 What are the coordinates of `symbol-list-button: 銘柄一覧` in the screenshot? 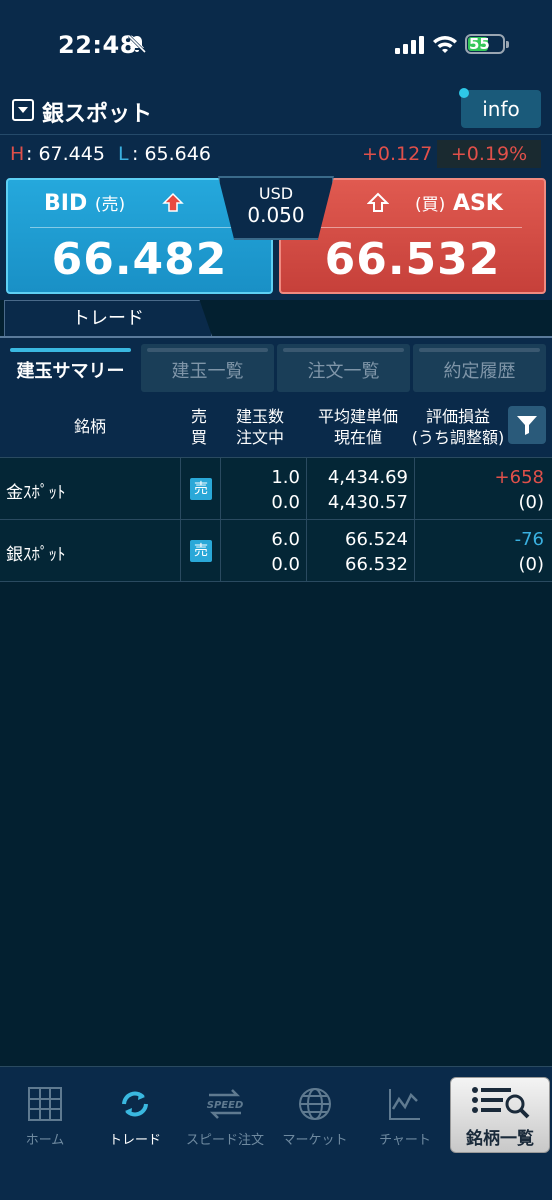 It's located at (500, 1115).